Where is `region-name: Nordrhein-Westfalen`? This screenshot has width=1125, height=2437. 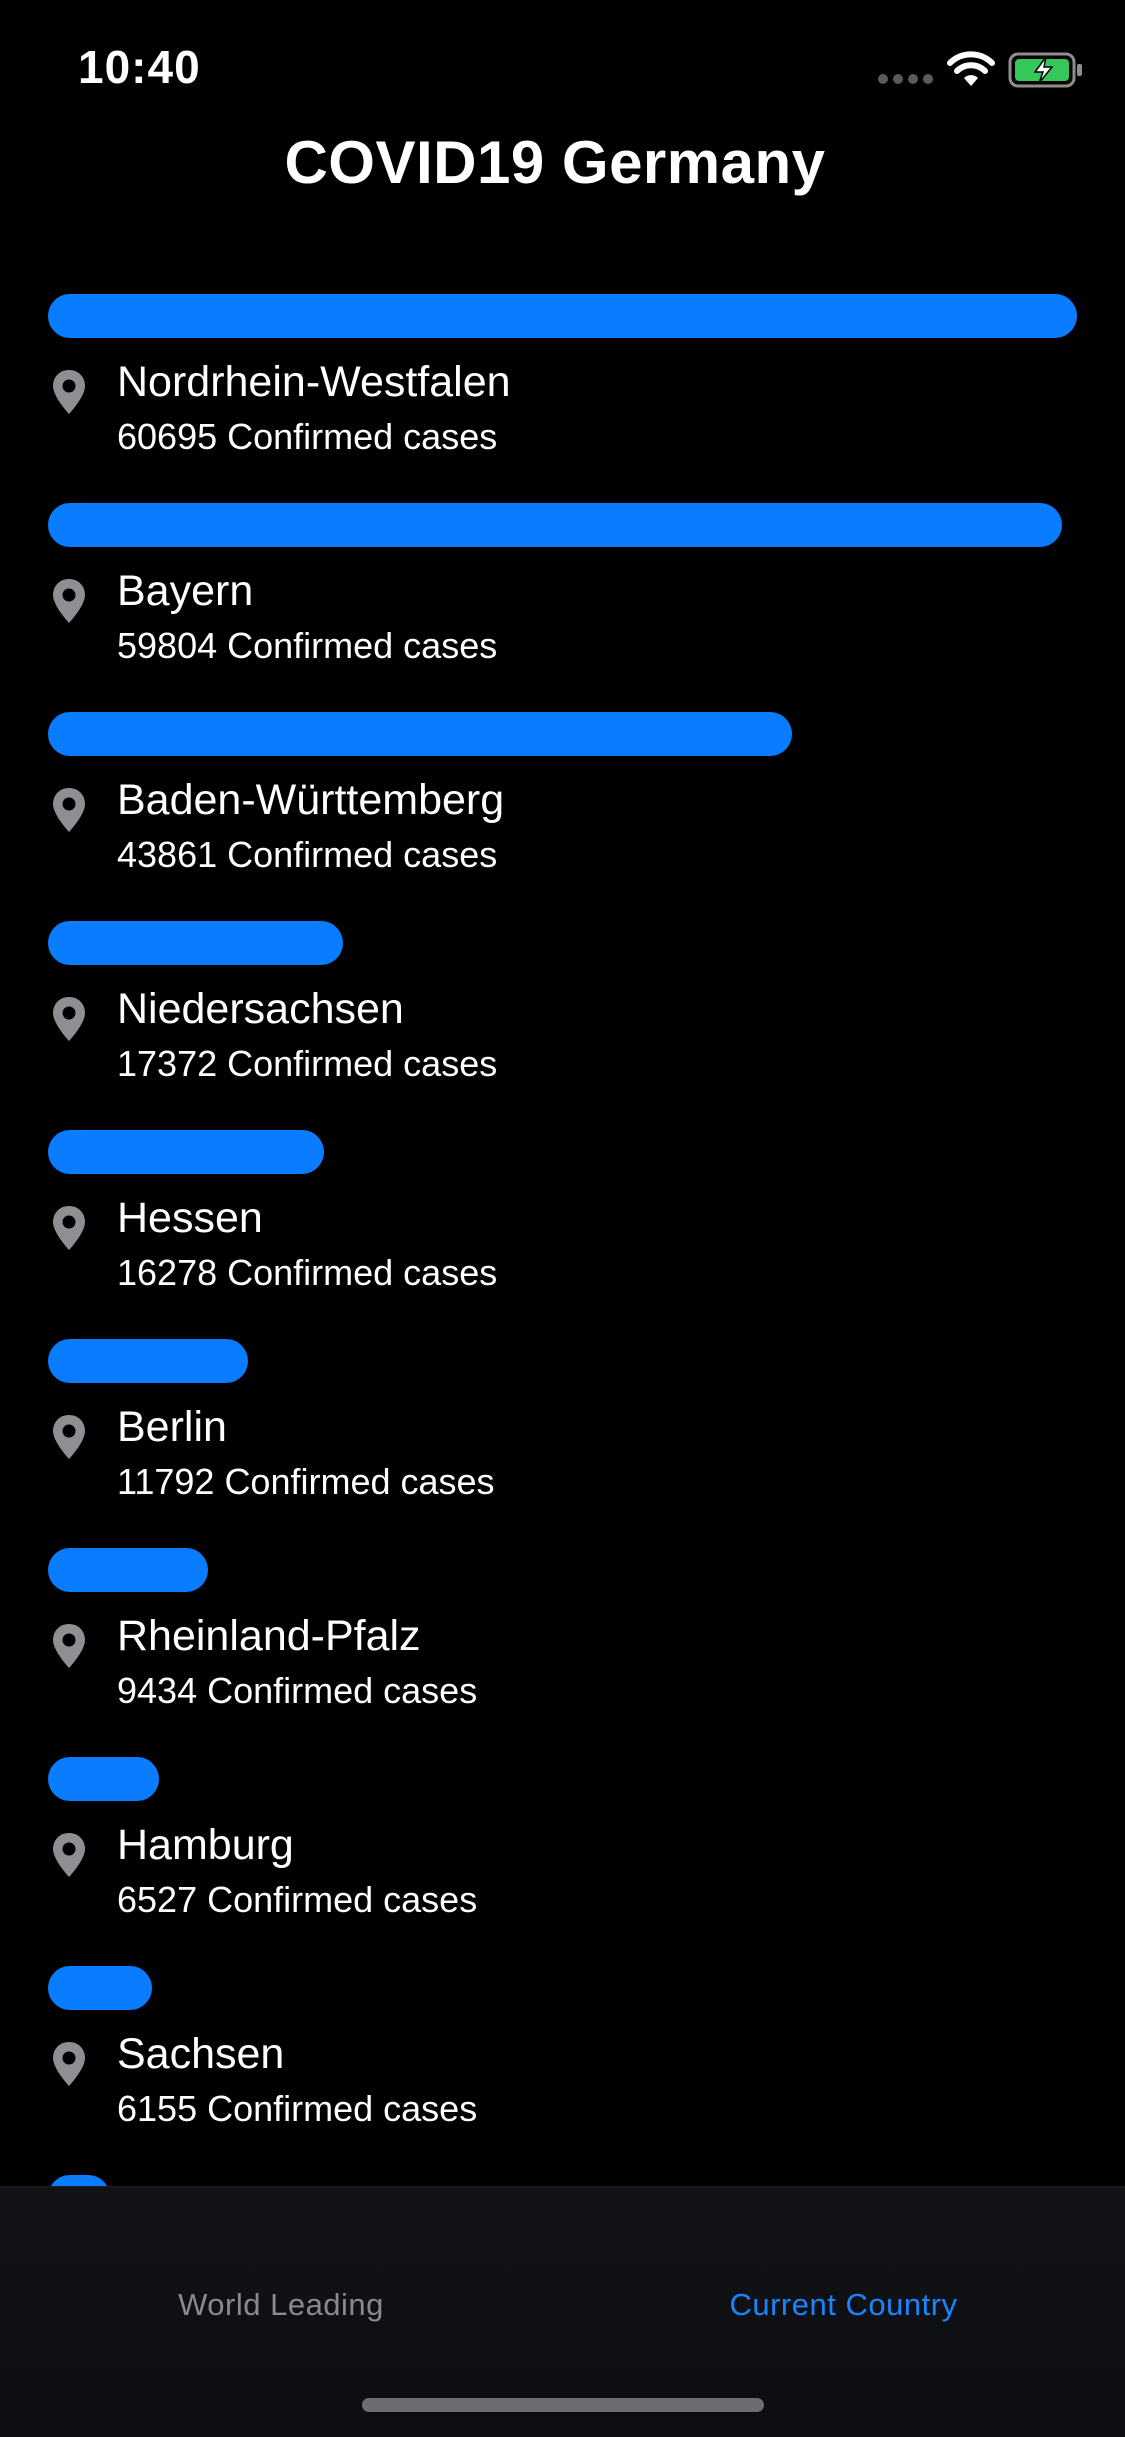 region-name: Nordrhein-Westfalen is located at coordinates (314, 382).